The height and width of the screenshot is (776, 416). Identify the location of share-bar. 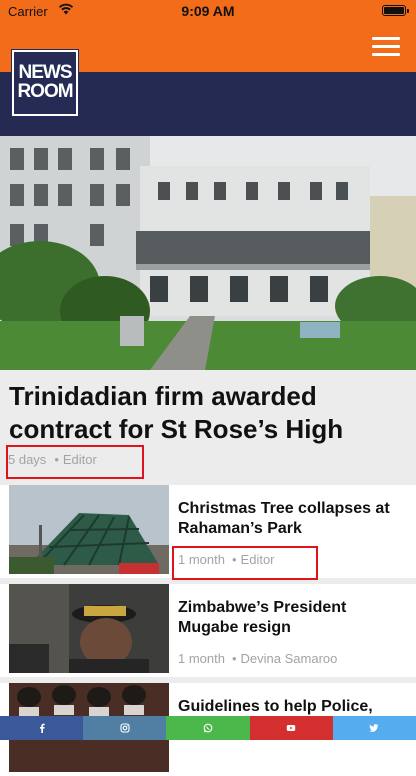
(208, 728).